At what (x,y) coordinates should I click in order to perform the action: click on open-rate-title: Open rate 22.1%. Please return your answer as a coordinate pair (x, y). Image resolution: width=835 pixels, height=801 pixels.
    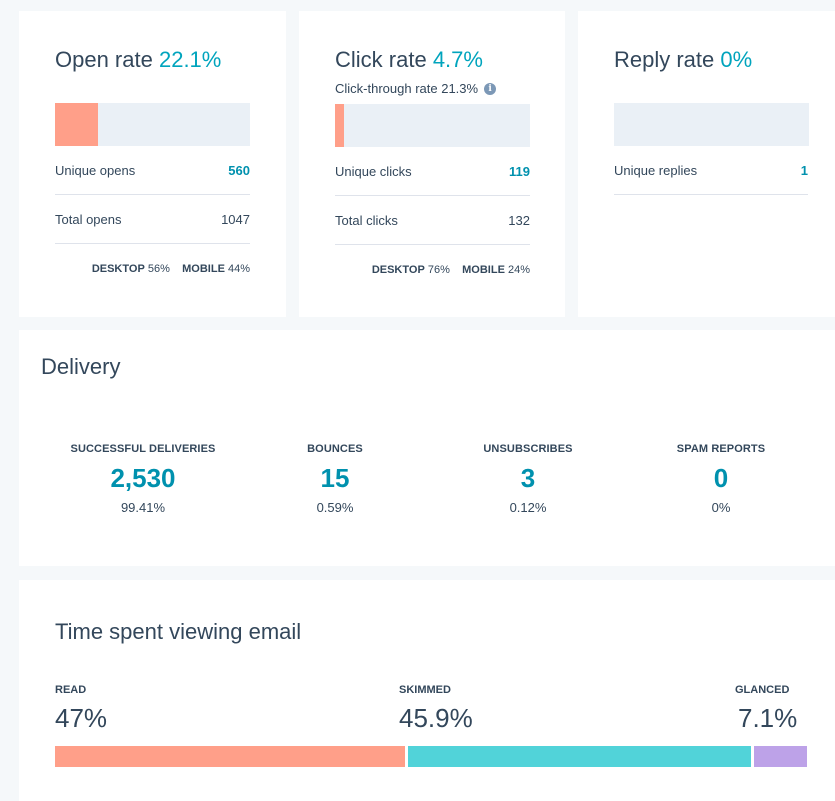
    Looking at the image, I should click on (138, 60).